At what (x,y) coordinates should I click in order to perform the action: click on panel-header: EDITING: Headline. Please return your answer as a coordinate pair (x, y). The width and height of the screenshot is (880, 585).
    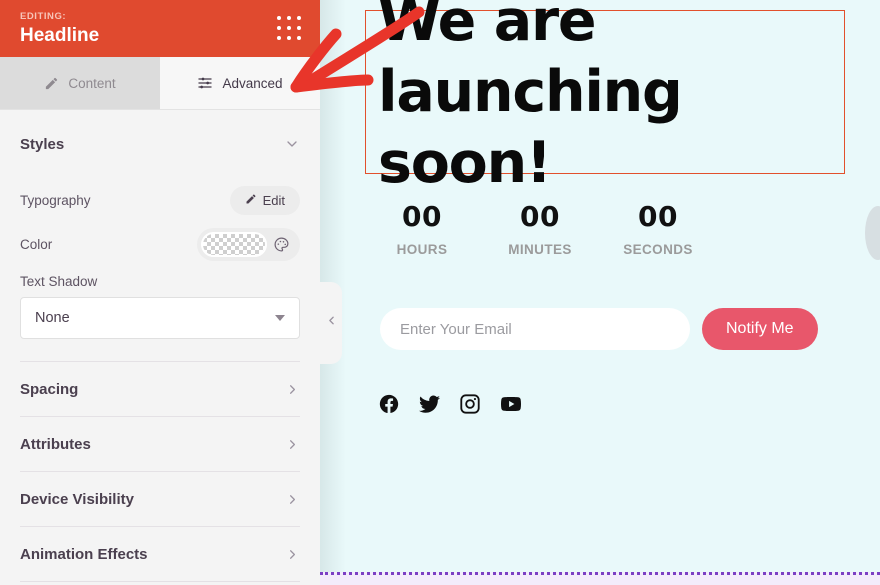
    Looking at the image, I should click on (160, 28).